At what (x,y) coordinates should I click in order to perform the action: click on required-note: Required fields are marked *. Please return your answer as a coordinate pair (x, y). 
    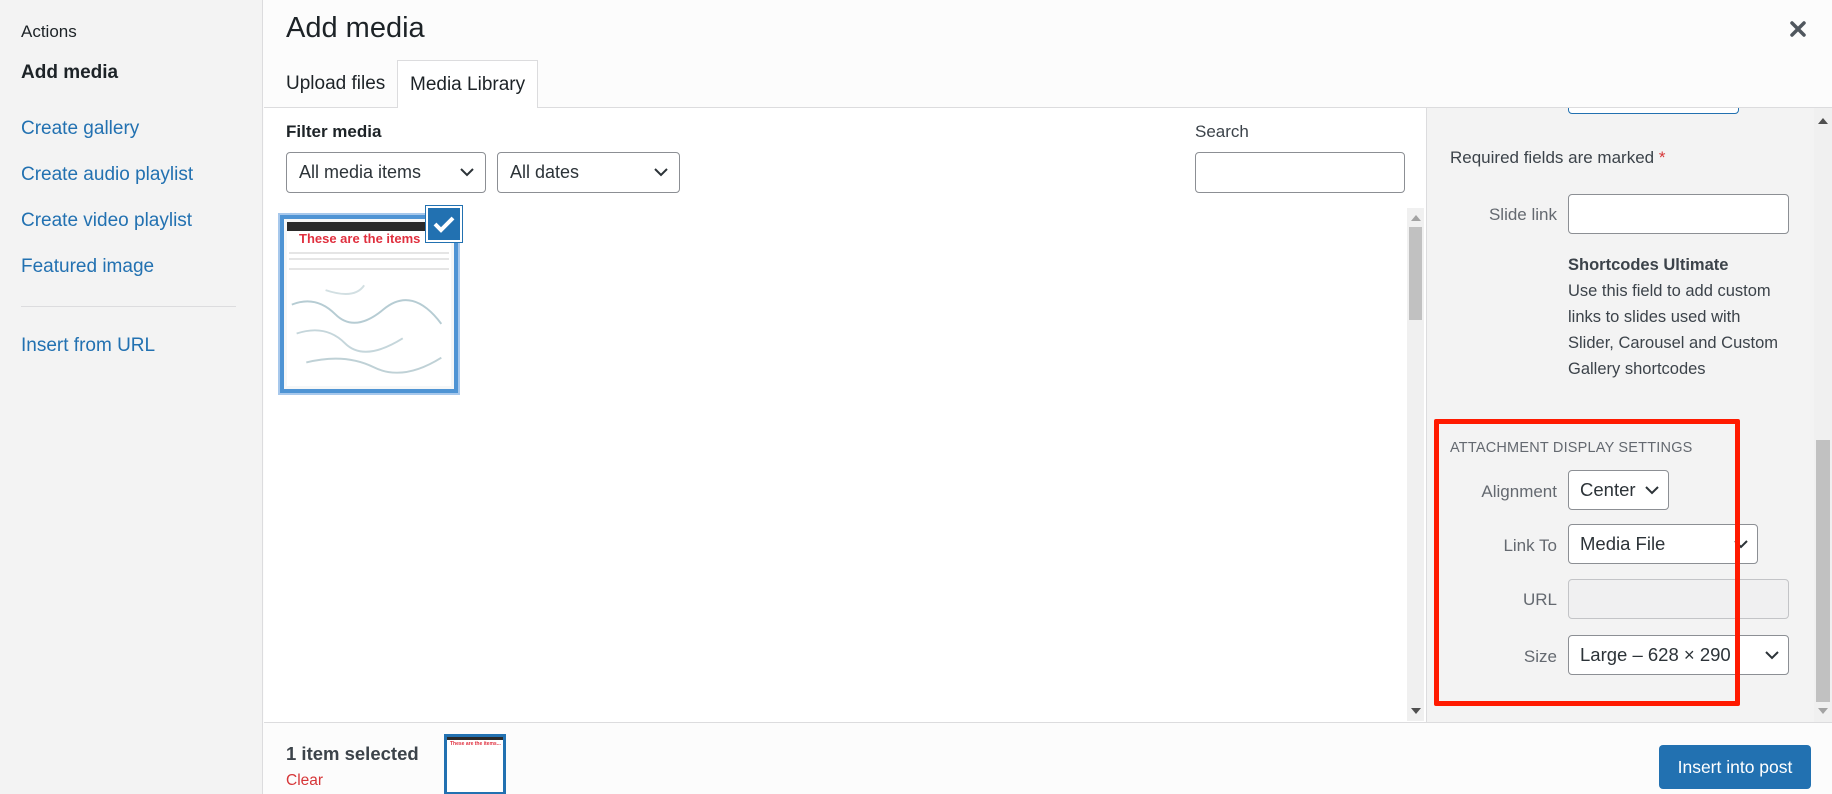
    Looking at the image, I should click on (1557, 158).